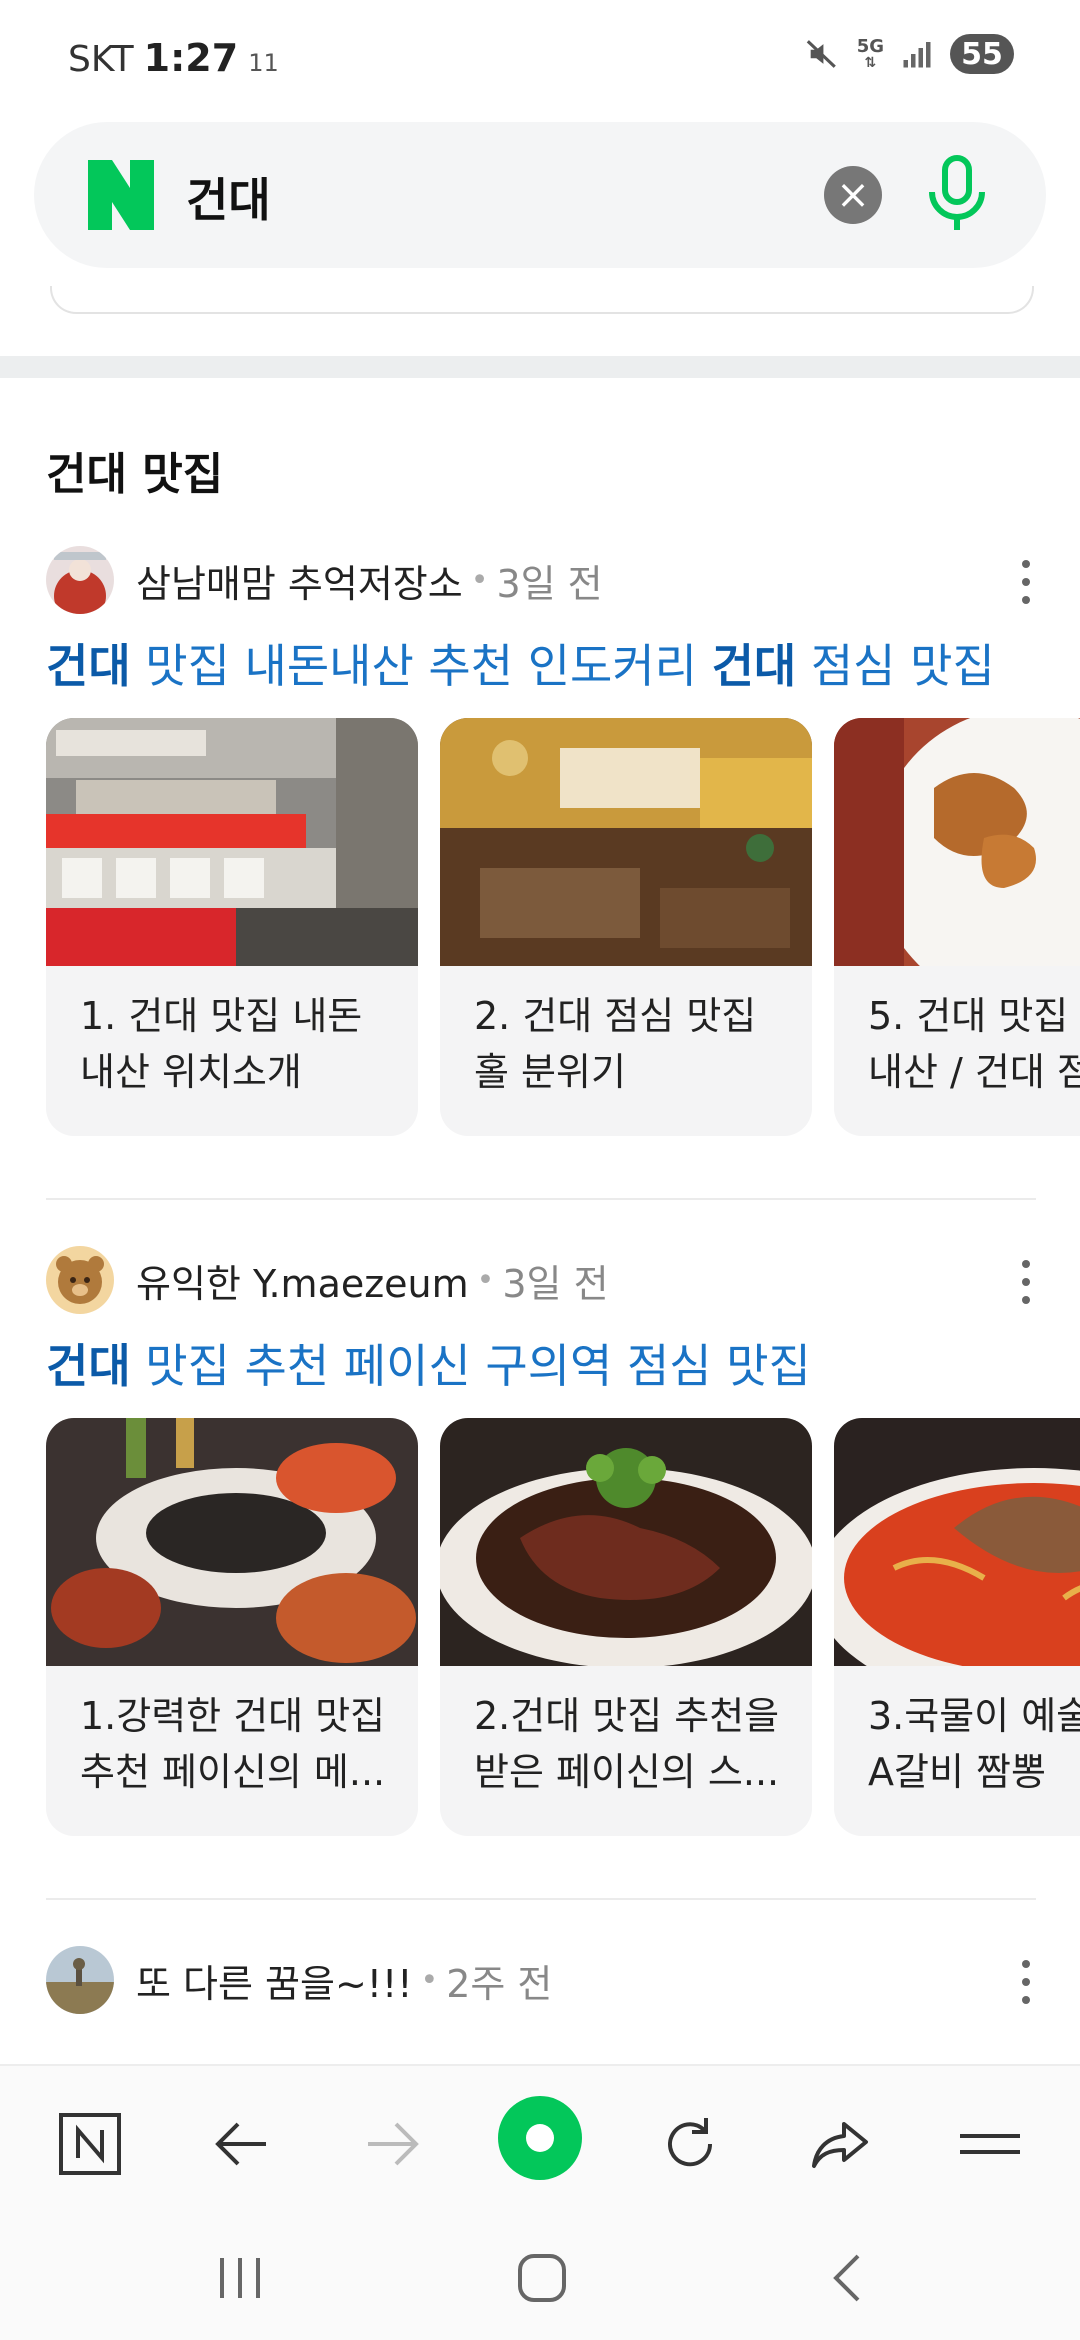 The height and width of the screenshot is (2340, 1080). Describe the element at coordinates (232, 1542) in the screenshot. I see `food-table-image` at that location.